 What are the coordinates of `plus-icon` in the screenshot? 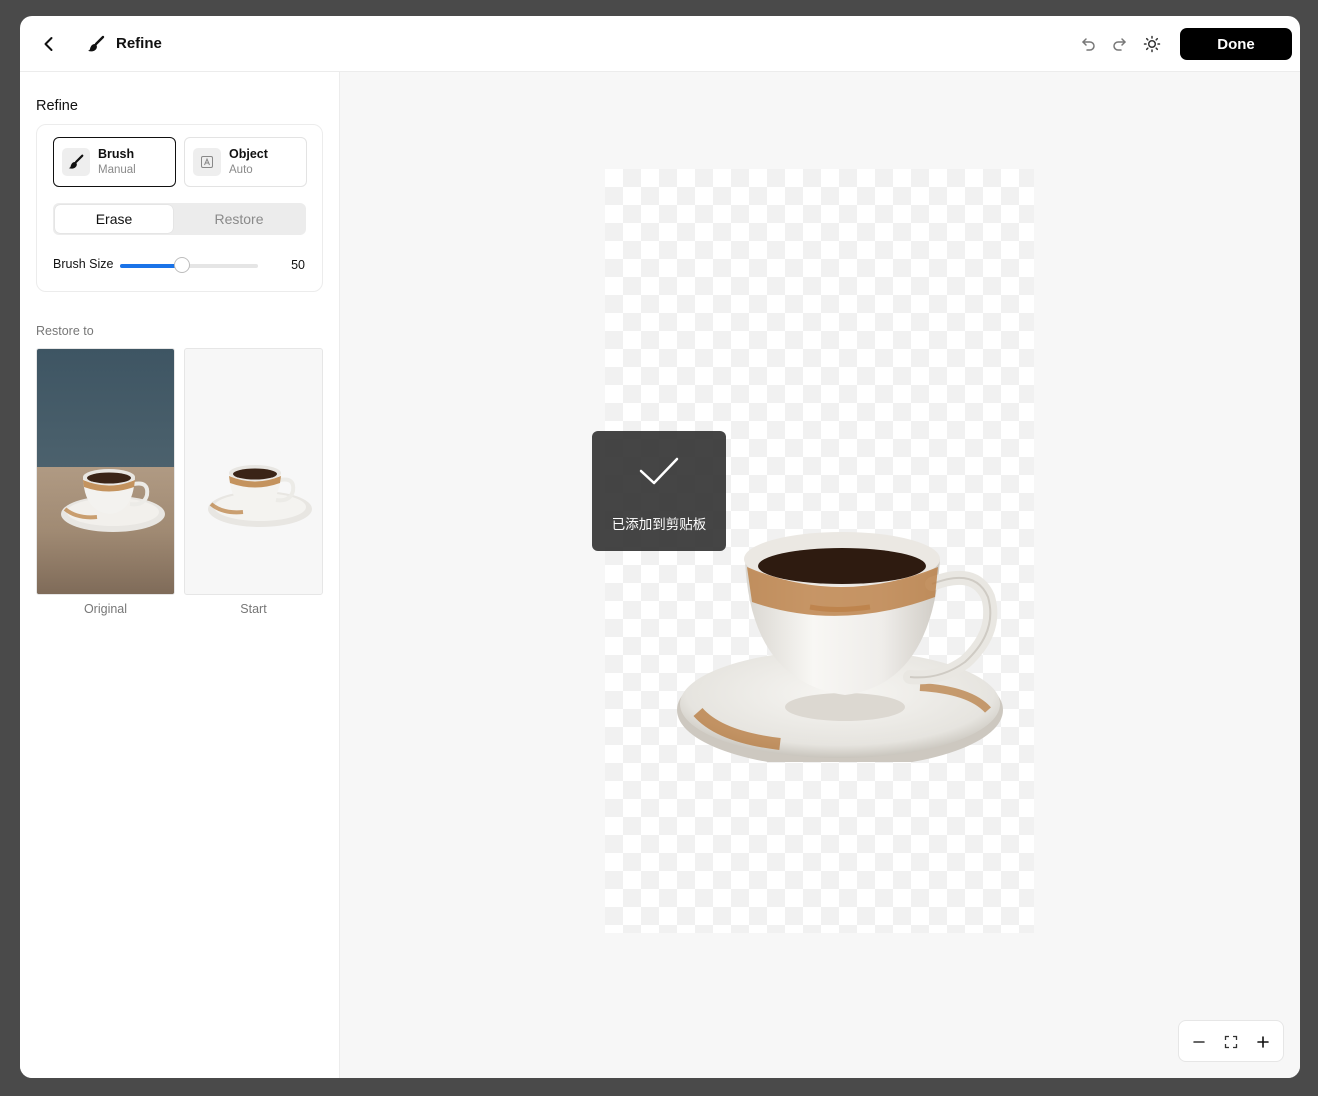 It's located at (1263, 1042).